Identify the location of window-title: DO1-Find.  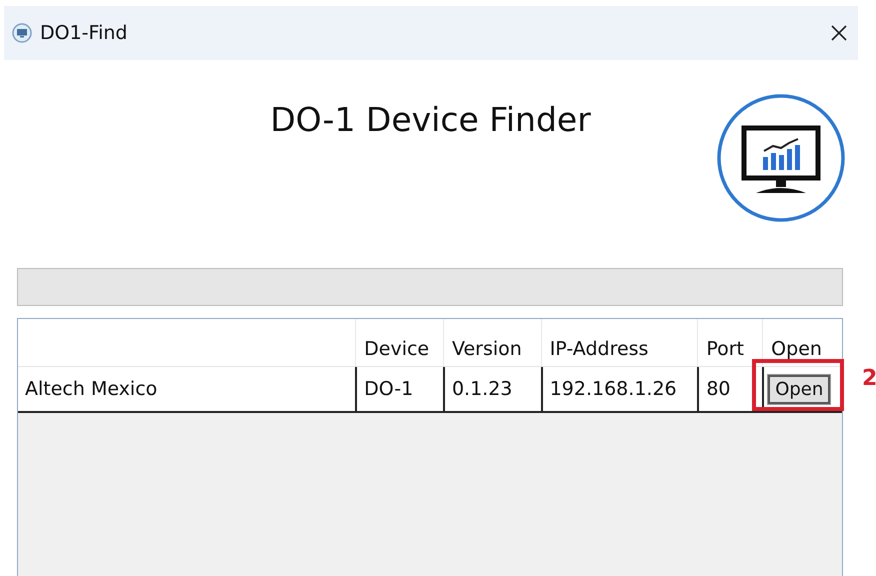
(84, 33).